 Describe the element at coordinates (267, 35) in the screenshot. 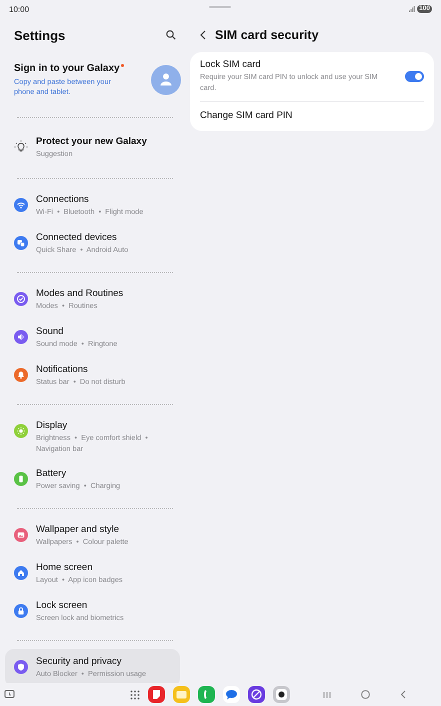

I see `page-title: SIM card security` at that location.